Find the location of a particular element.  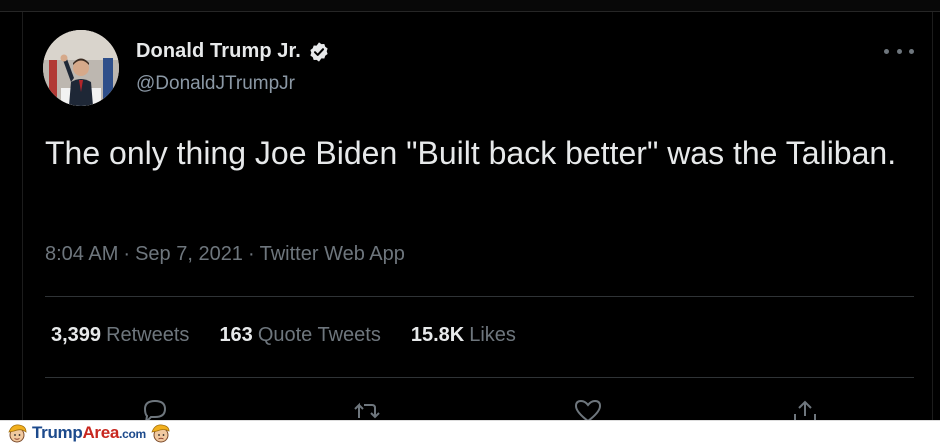

author-display-name: Donald Trump Jr. is located at coordinates (218, 51).